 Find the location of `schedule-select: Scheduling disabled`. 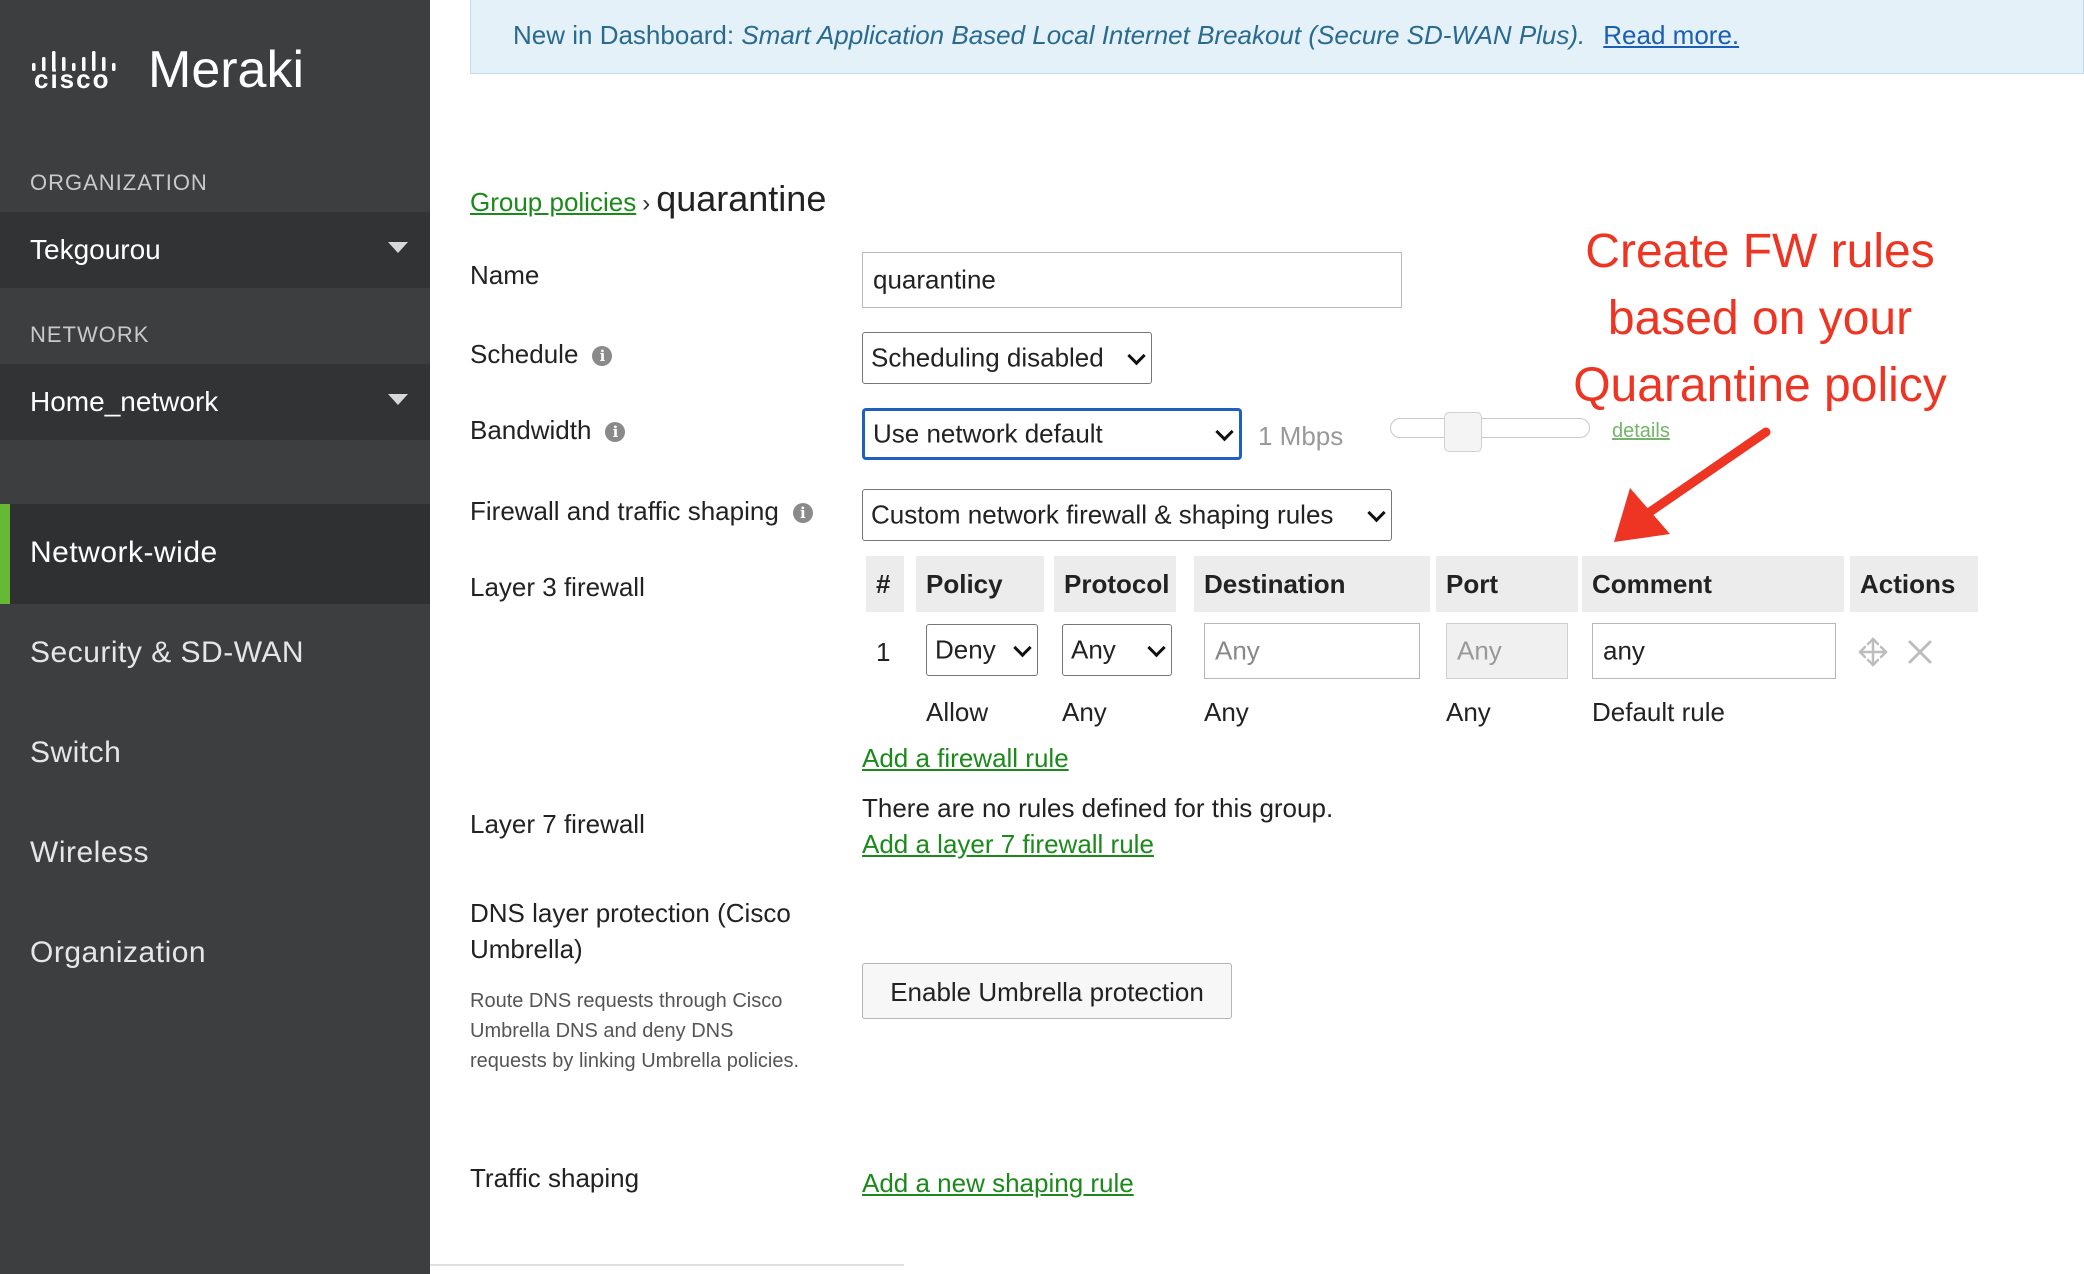

schedule-select: Scheduling disabled is located at coordinates (1007, 358).